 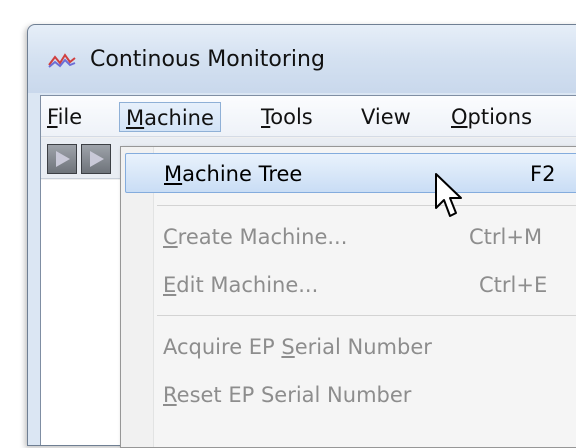 I want to click on play-button, so click(x=62, y=159).